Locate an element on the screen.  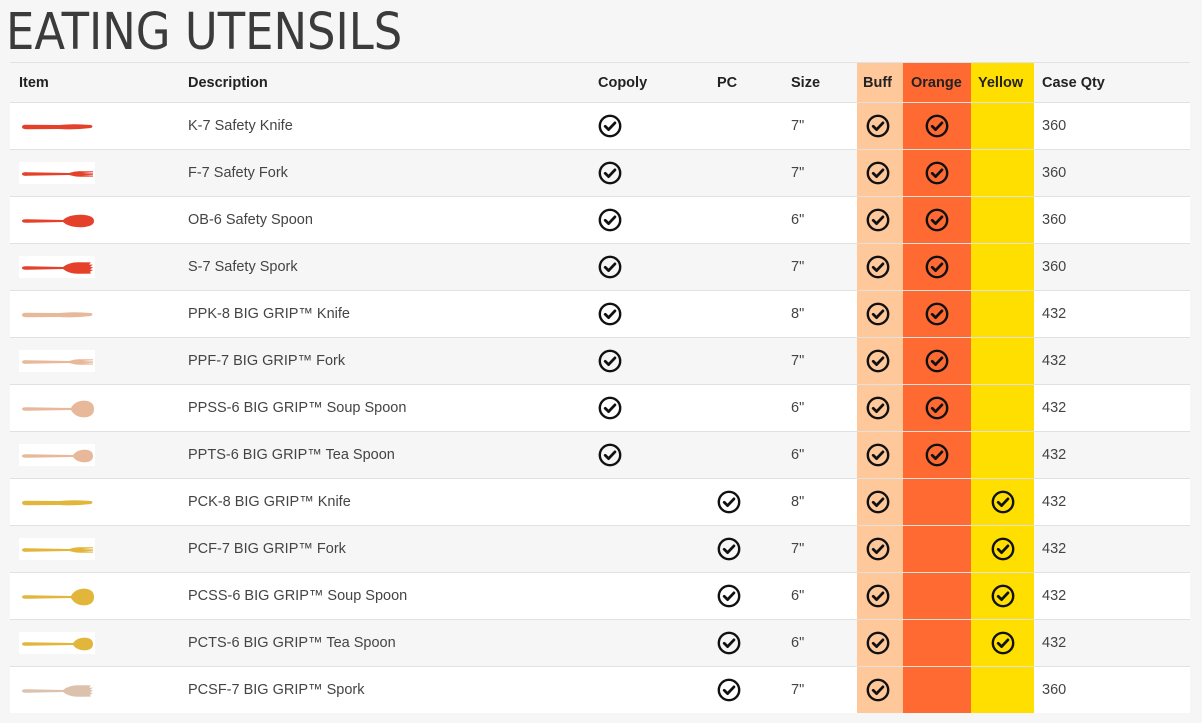
item-description: PCF-7 BIG GRIP™ Fork is located at coordinates (267, 549).